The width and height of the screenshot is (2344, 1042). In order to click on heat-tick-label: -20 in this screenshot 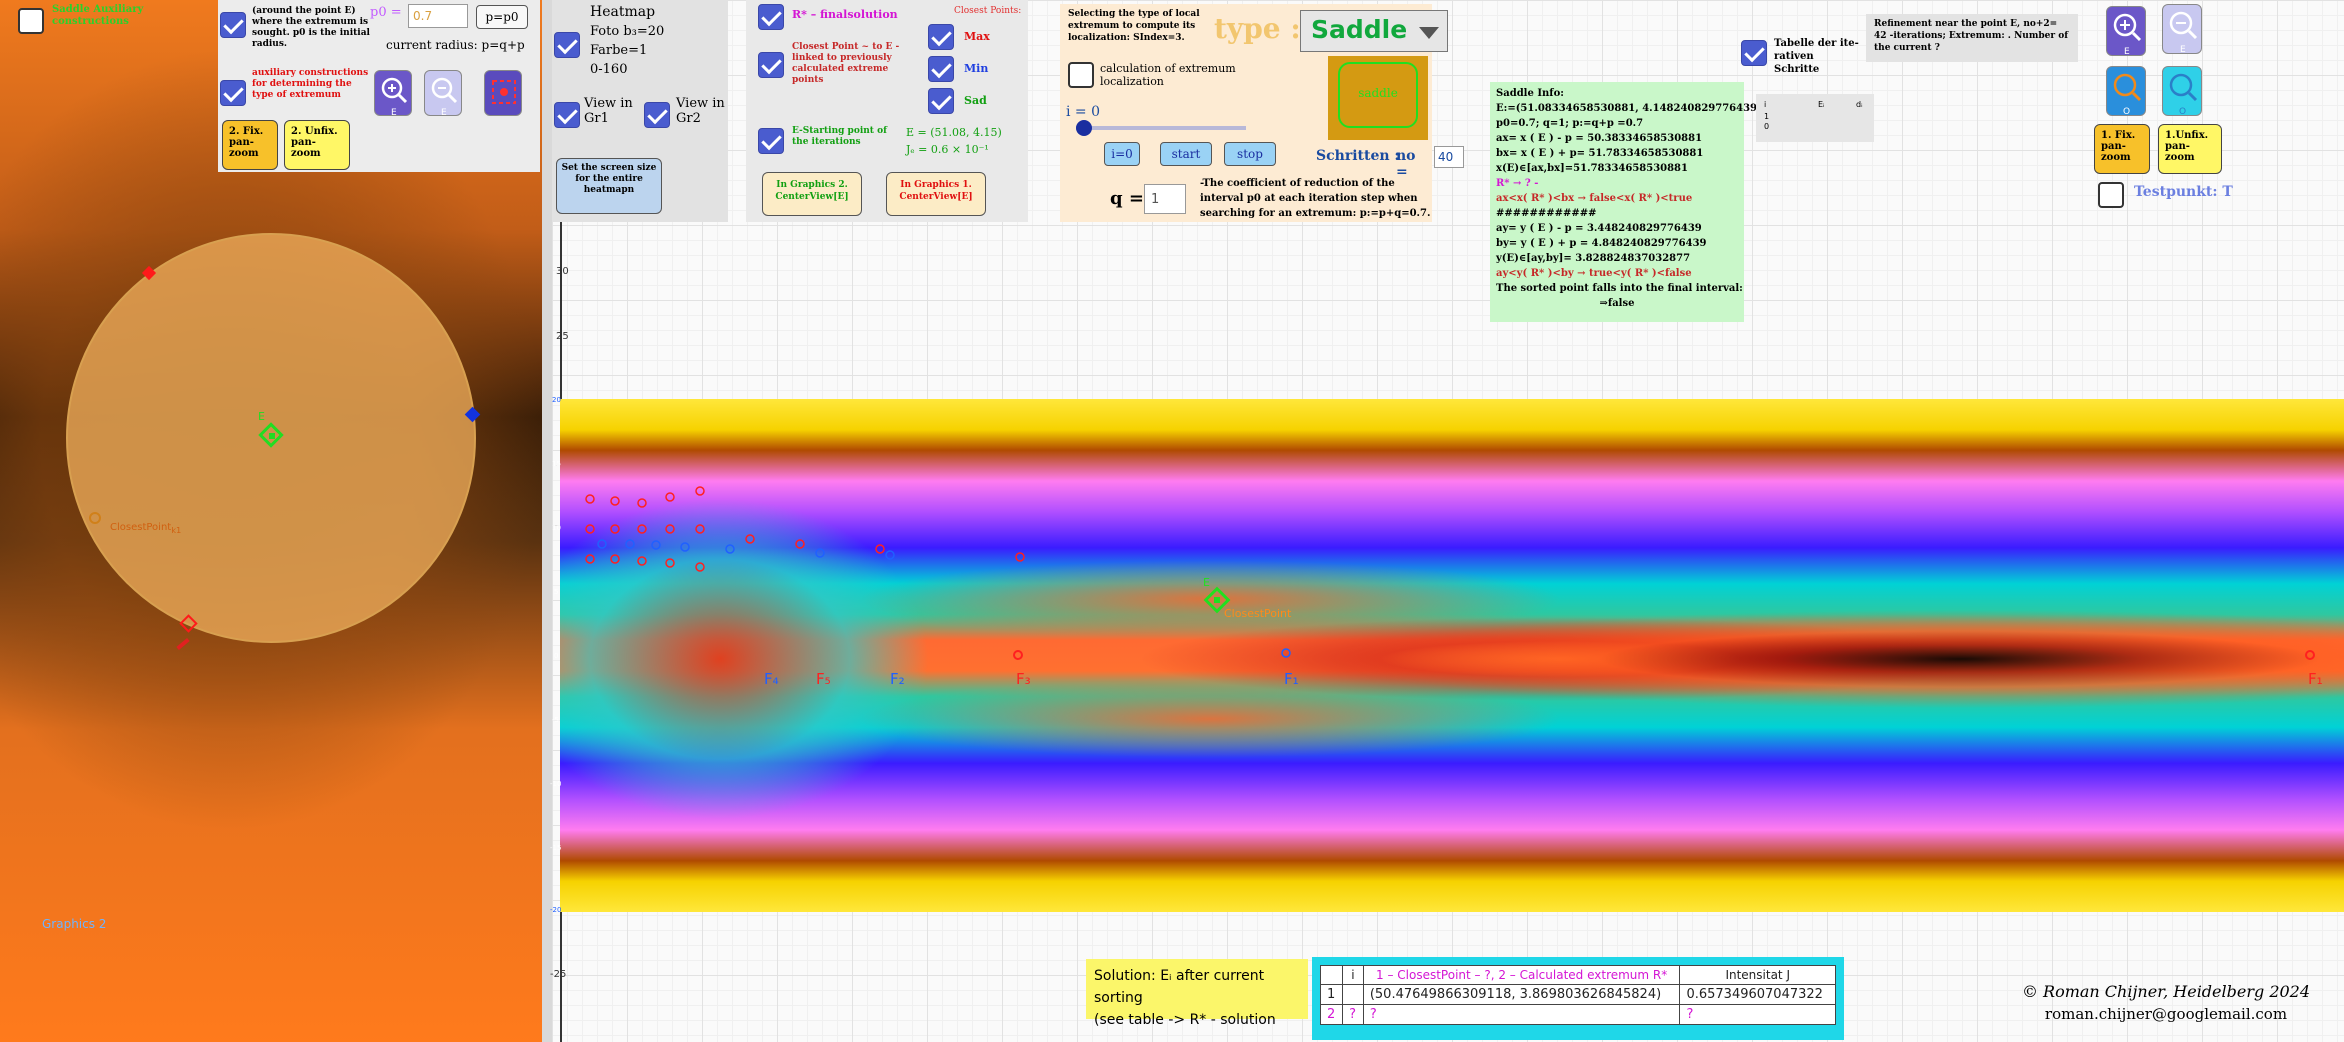, I will do `click(556, 910)`.